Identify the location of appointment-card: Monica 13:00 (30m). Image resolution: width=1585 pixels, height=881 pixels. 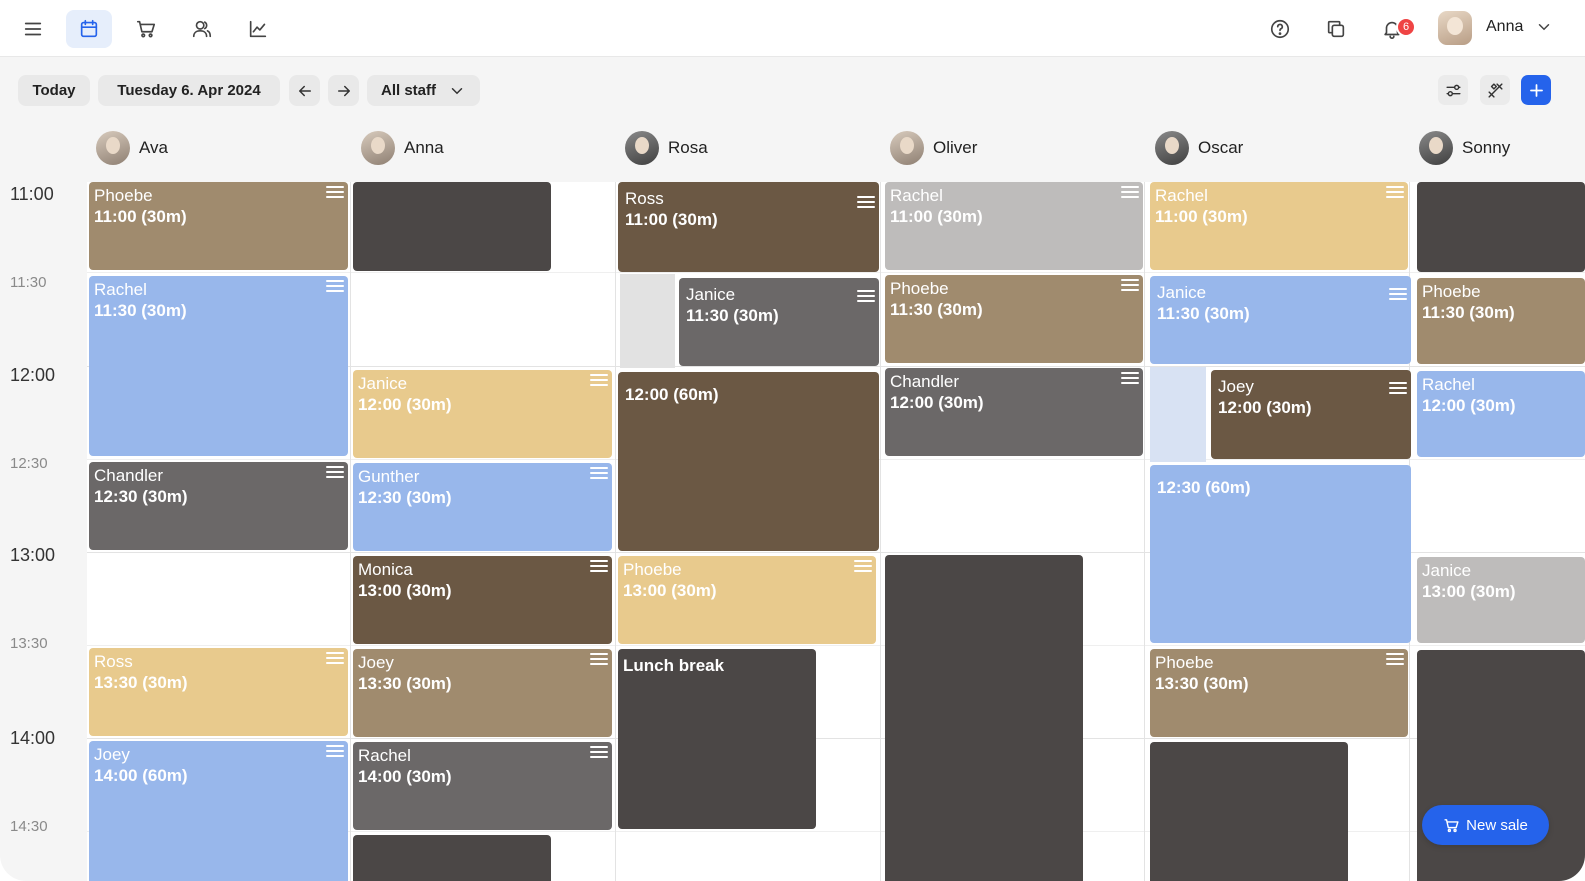
(482, 600).